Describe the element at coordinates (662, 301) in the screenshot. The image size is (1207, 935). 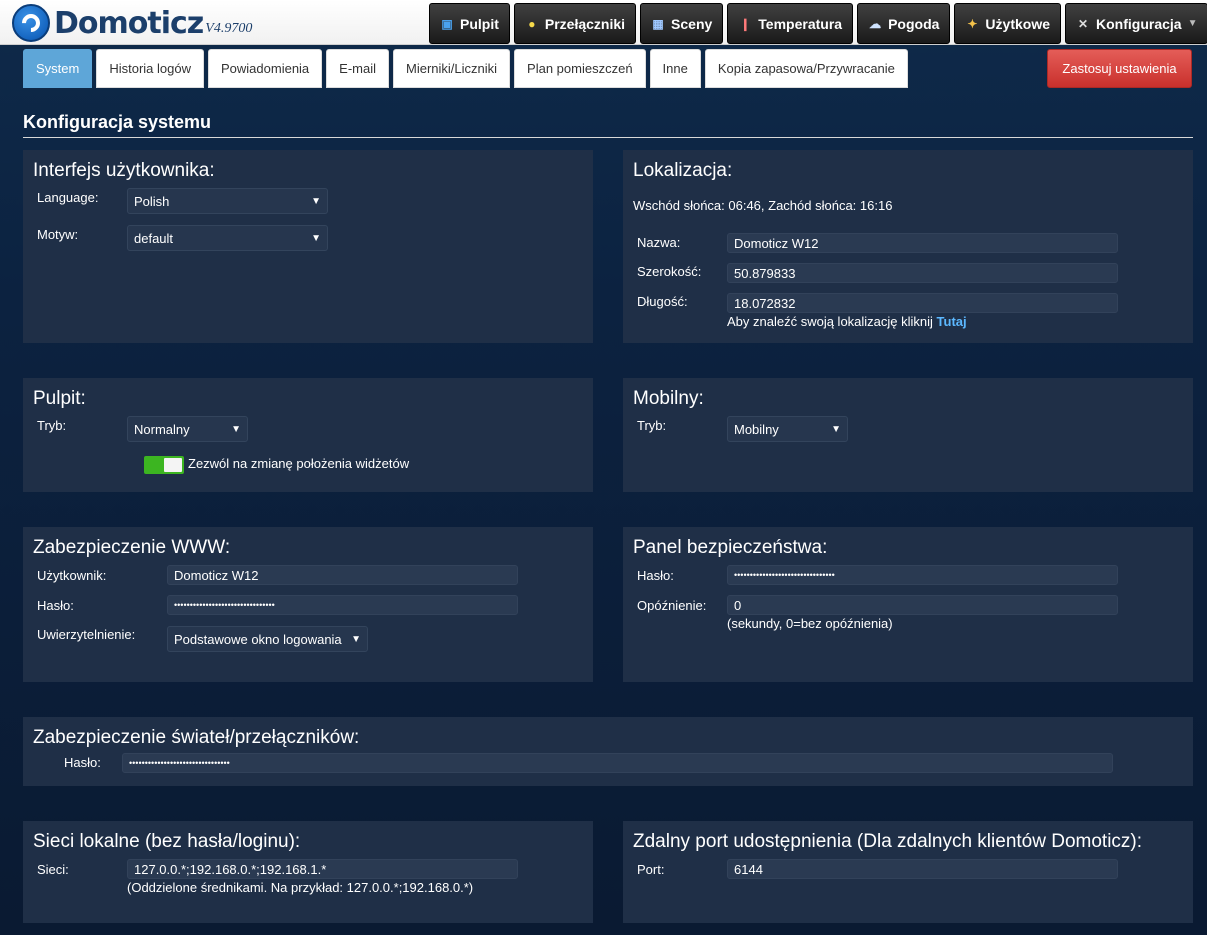
I see `longitude-label: Długość:` at that location.